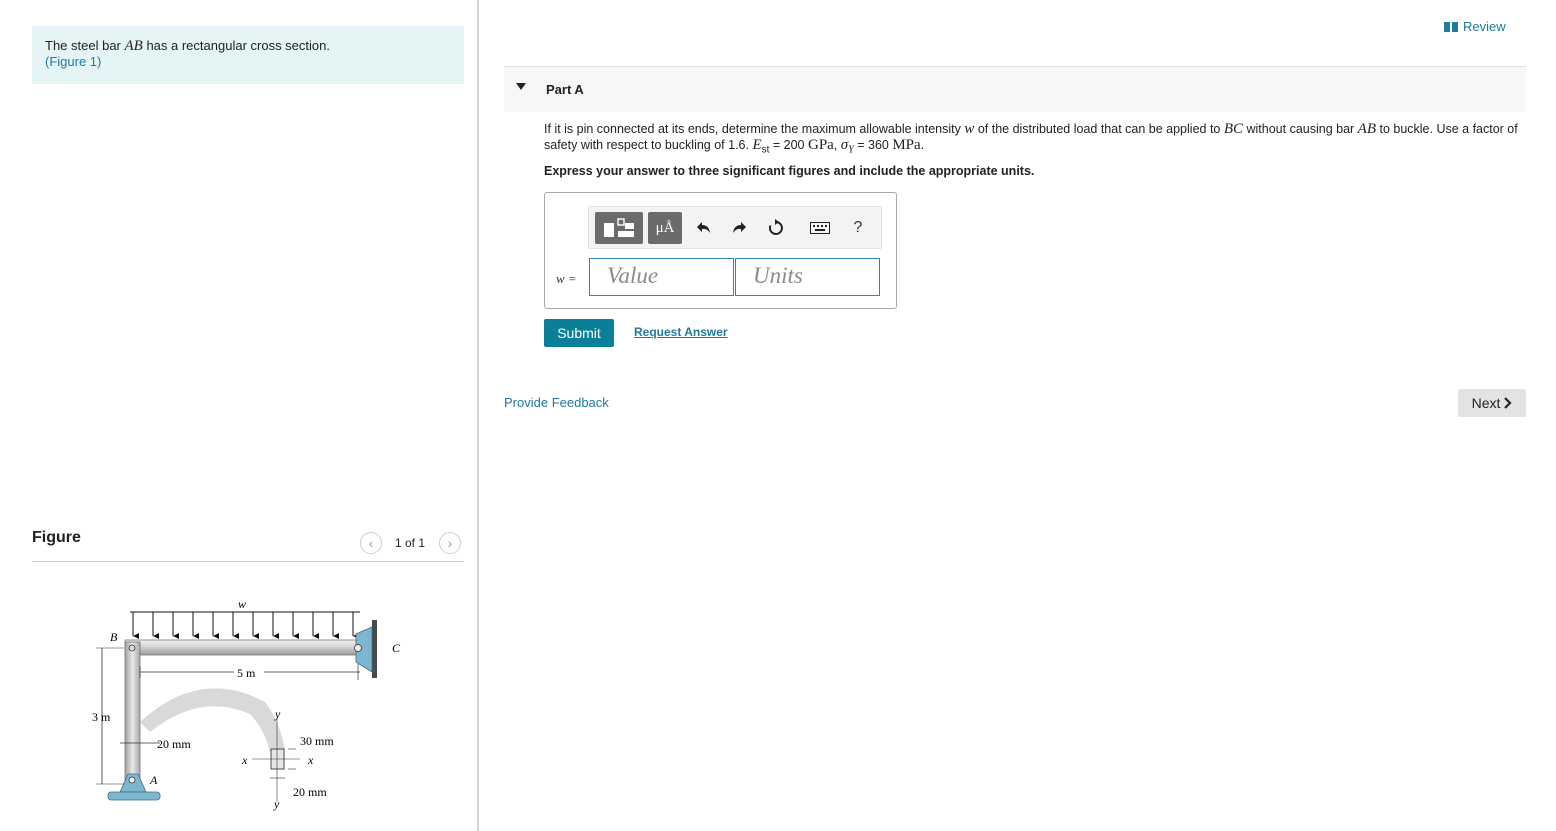 The width and height of the screenshot is (1556, 831). Describe the element at coordinates (720, 250) in the screenshot. I see `answer-box: μÅ ? w = Value Units` at that location.